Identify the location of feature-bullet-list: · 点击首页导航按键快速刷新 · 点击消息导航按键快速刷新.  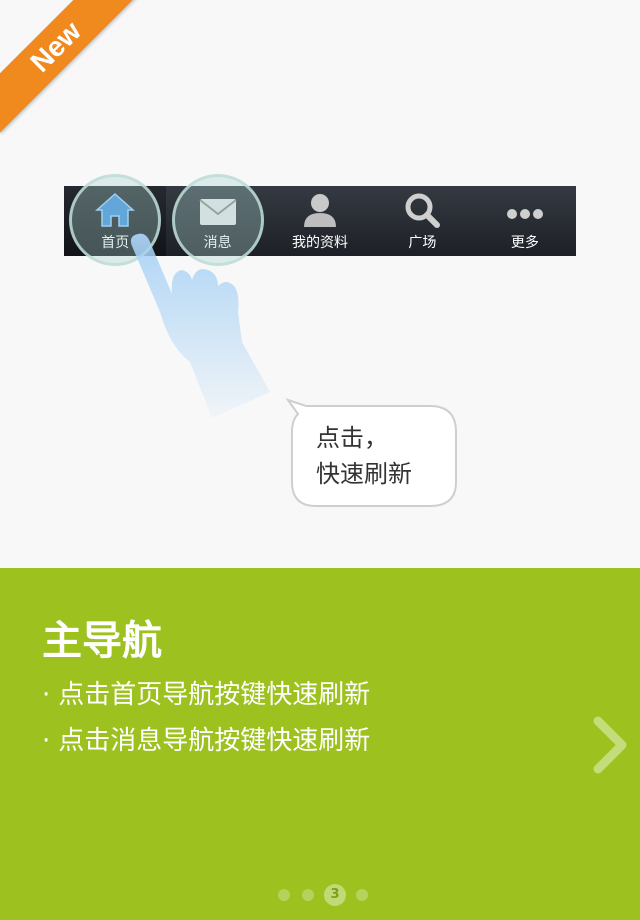
(206, 718).